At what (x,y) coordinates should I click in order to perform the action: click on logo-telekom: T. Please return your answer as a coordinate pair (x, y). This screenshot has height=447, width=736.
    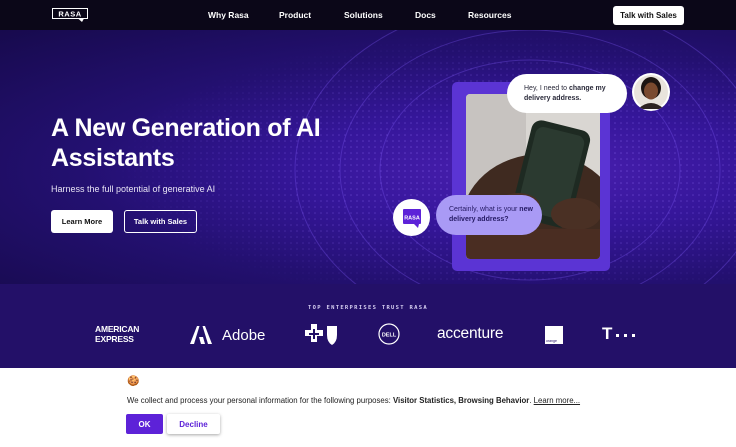
    Looking at the image, I should click on (619, 334).